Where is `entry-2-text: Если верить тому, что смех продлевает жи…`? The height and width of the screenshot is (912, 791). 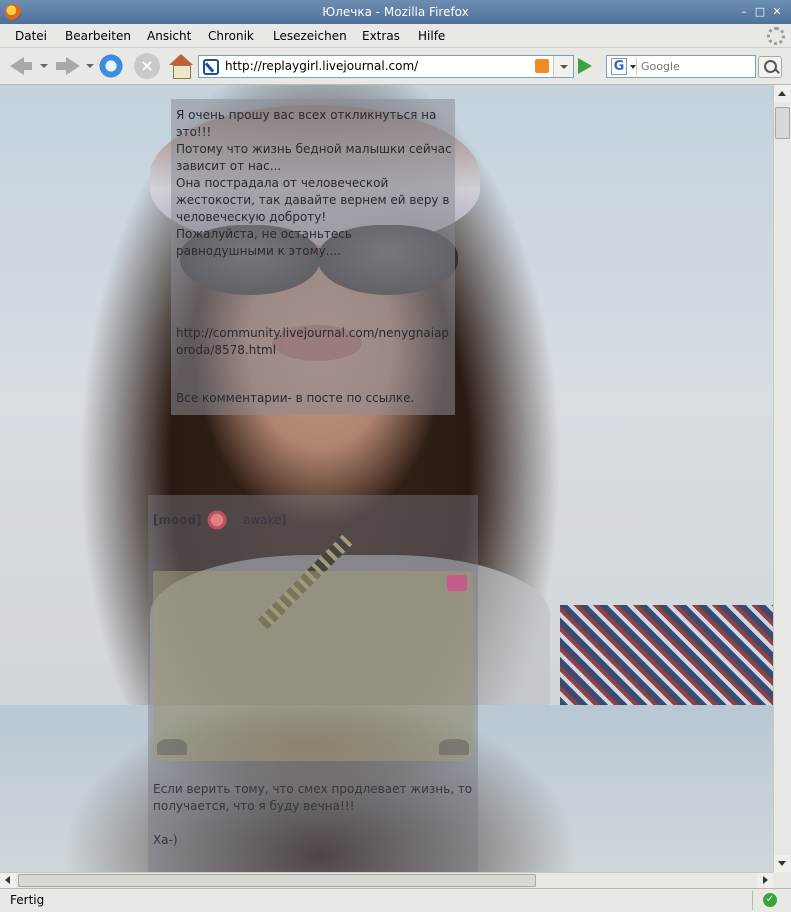
entry-2-text: Если верить тому, что смех продлевает жи… is located at coordinates (313, 815).